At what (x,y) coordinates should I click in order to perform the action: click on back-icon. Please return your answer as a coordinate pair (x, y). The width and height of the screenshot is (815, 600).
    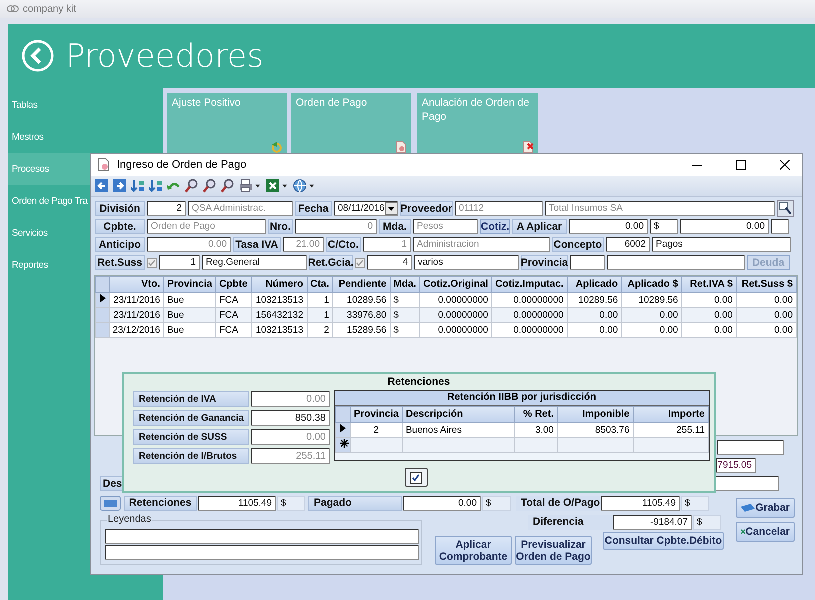
    Looking at the image, I should click on (38, 56).